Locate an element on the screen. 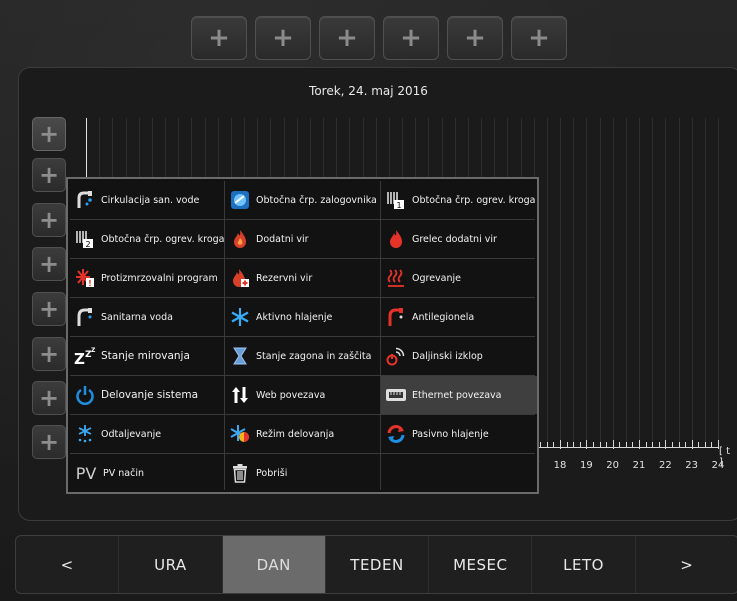  top-add-button-3: + is located at coordinates (347, 38).